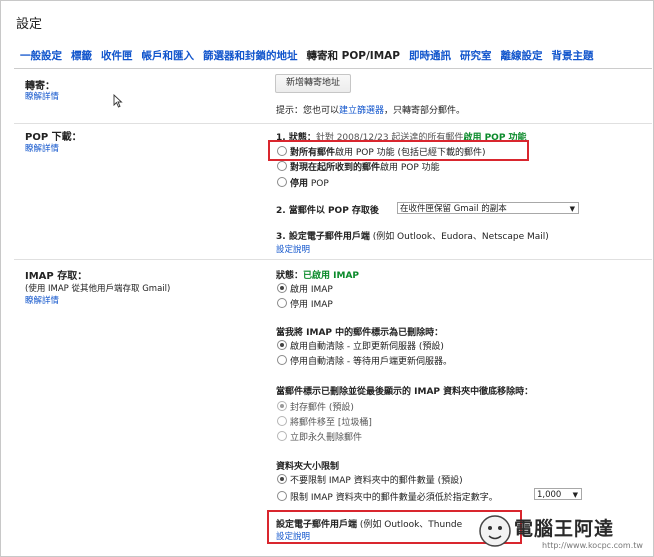  What do you see at coordinates (282, 303) in the screenshot?
I see `imap-disable-radio` at bounding box center [282, 303].